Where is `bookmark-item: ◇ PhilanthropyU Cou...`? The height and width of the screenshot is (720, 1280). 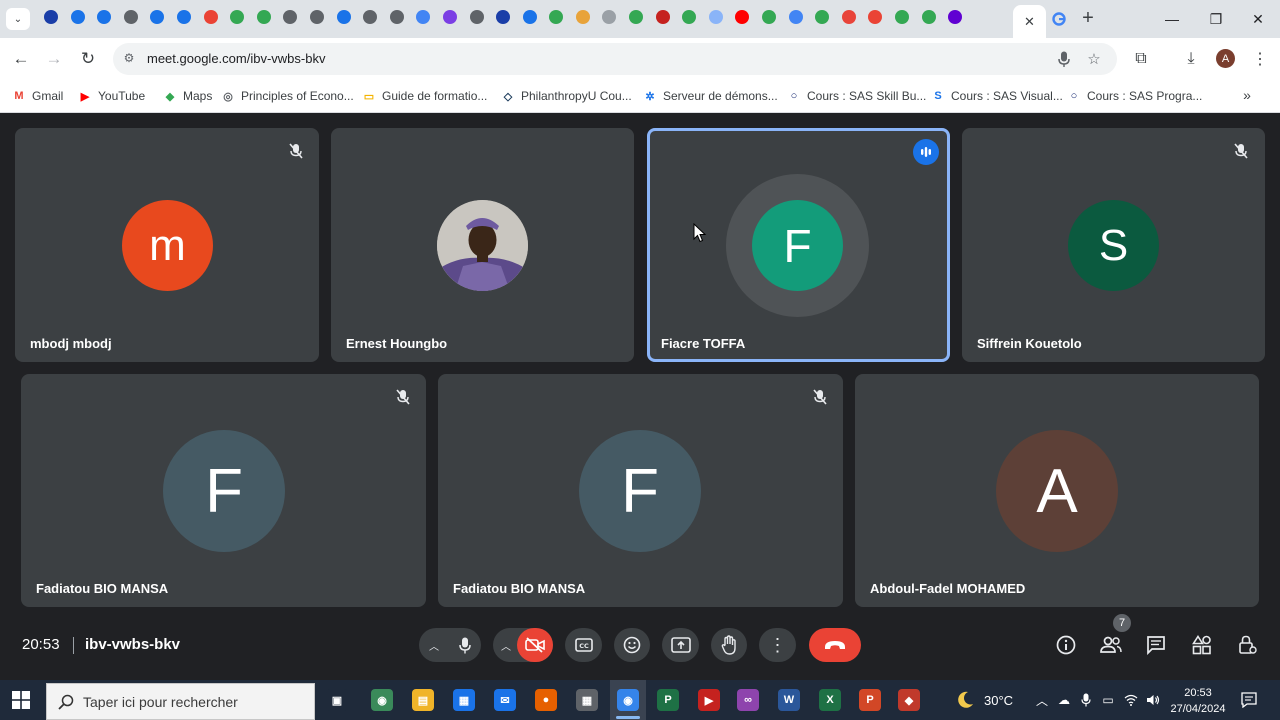 bookmark-item: ◇ PhilanthropyU Cou... is located at coordinates (566, 96).